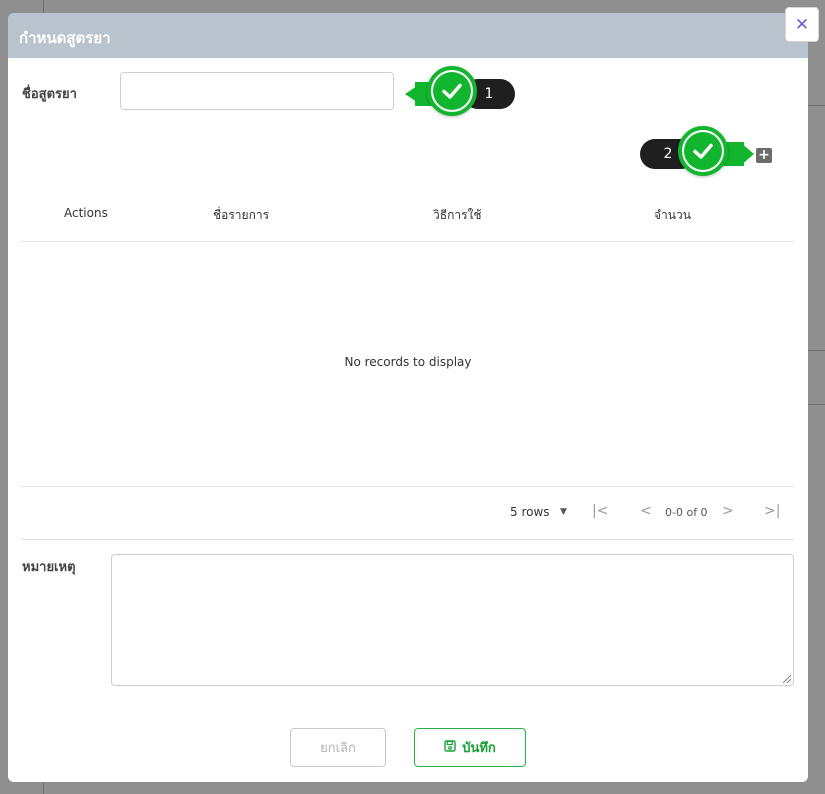 The image size is (825, 794). I want to click on note-textarea, so click(452, 620).